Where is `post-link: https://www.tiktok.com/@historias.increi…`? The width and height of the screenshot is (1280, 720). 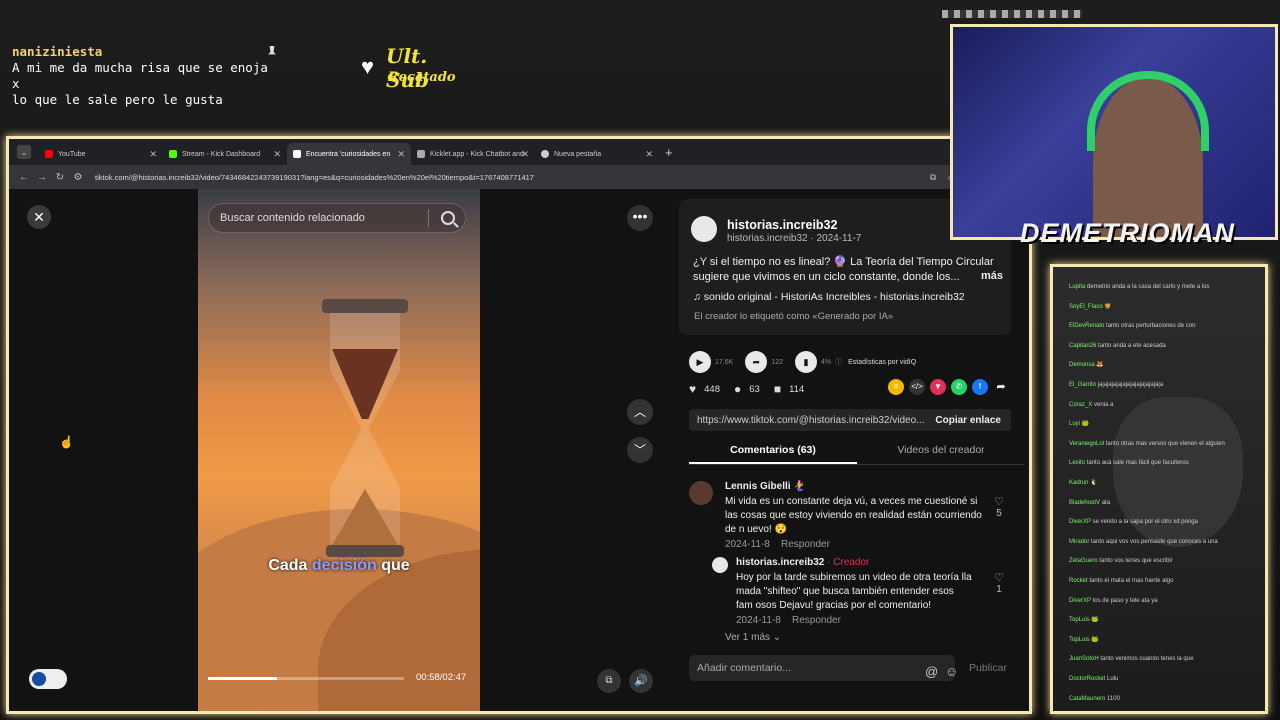
post-link: https://www.tiktok.com/@historias.increi… is located at coordinates (810, 420).